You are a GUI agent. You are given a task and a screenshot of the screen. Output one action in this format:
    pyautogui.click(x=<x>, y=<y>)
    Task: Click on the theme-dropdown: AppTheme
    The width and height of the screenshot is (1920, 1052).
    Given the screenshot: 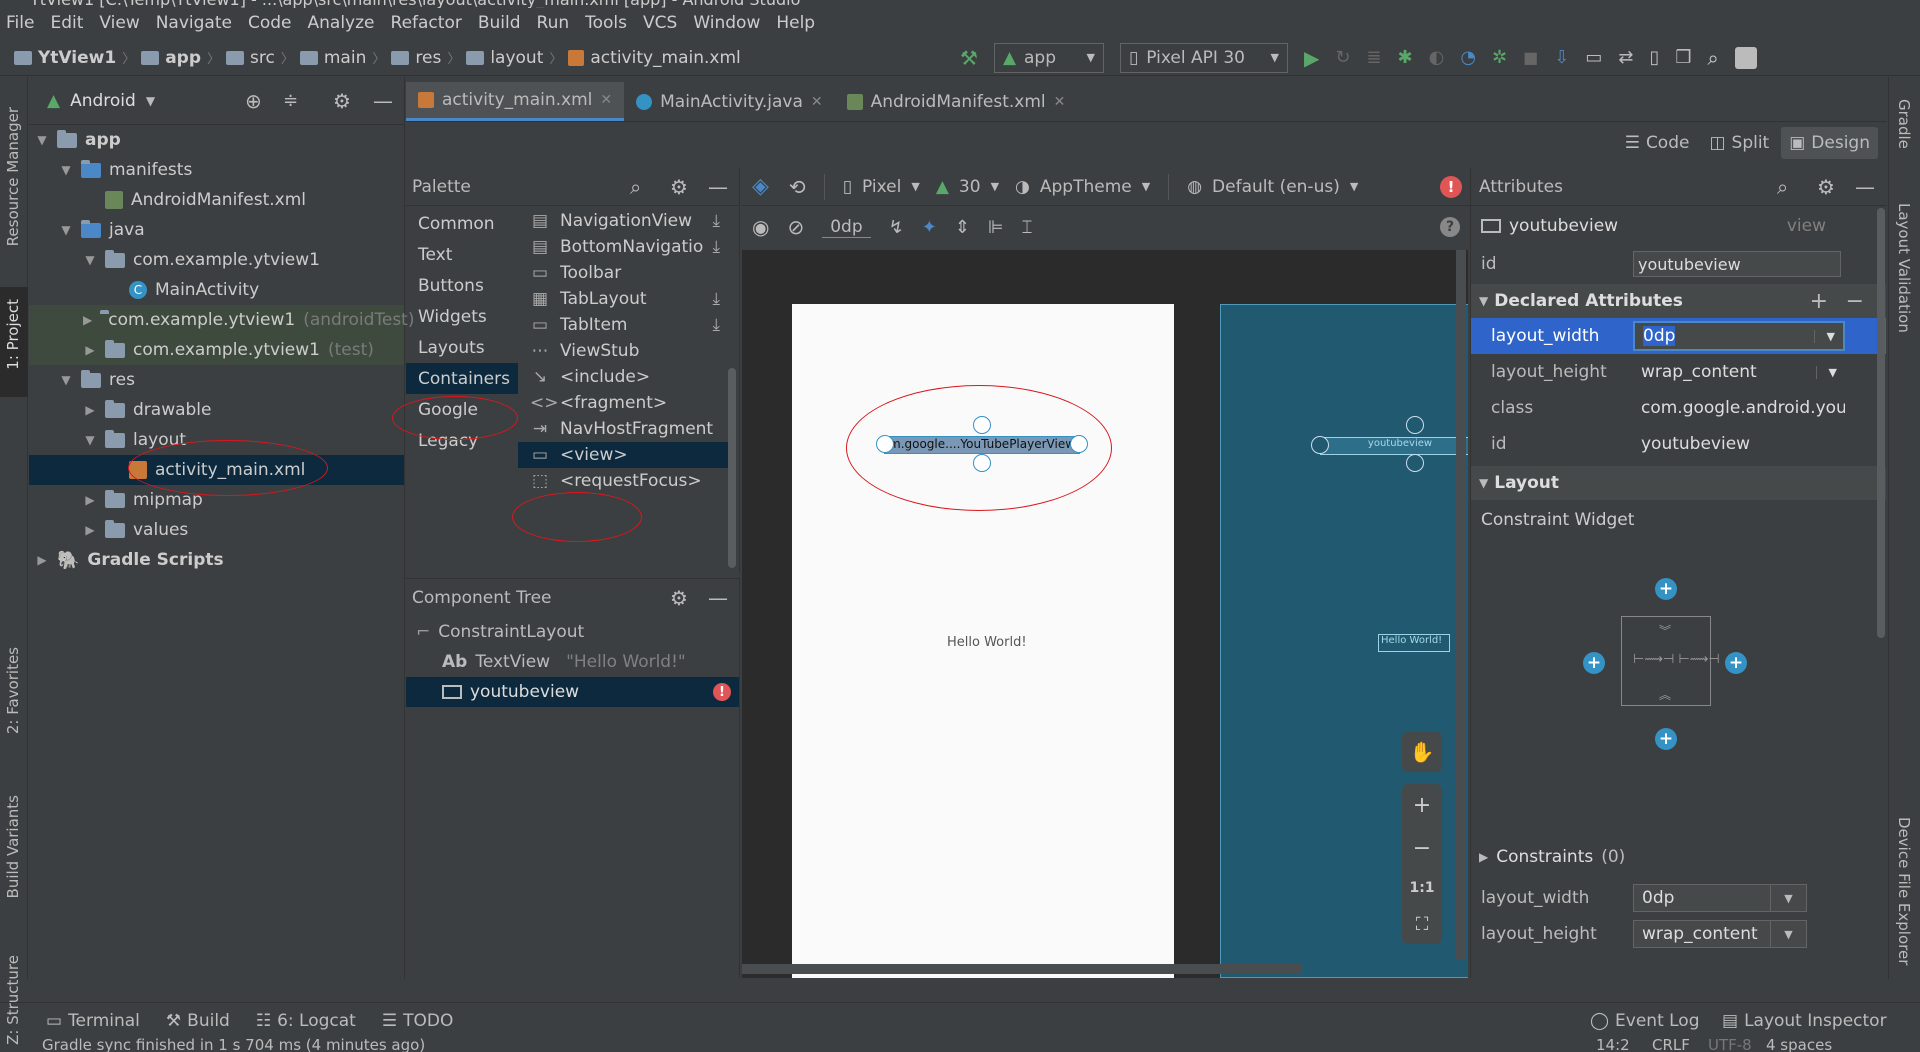 What is the action you would take?
    pyautogui.click(x=1086, y=187)
    